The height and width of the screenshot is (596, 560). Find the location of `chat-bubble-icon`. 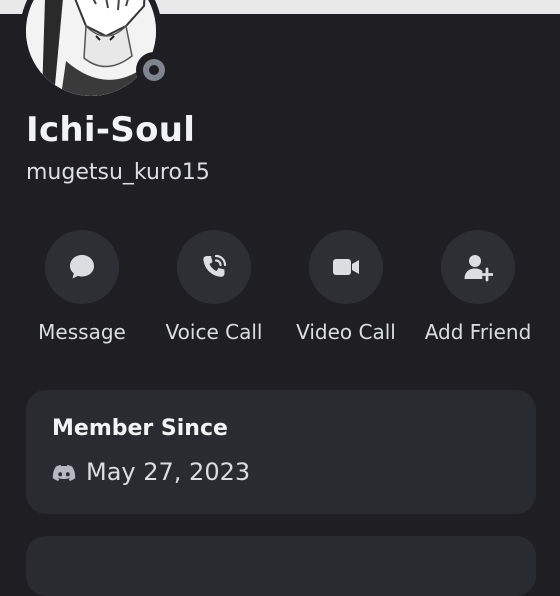

chat-bubble-icon is located at coordinates (82, 267).